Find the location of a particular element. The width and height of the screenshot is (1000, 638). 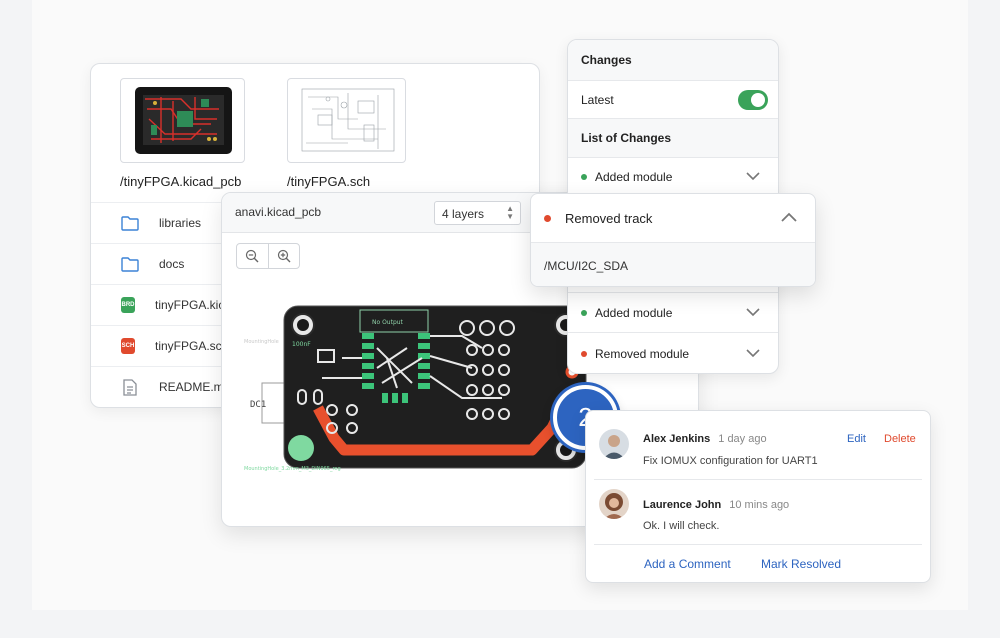

pcb-preview-image is located at coordinates (183, 120).